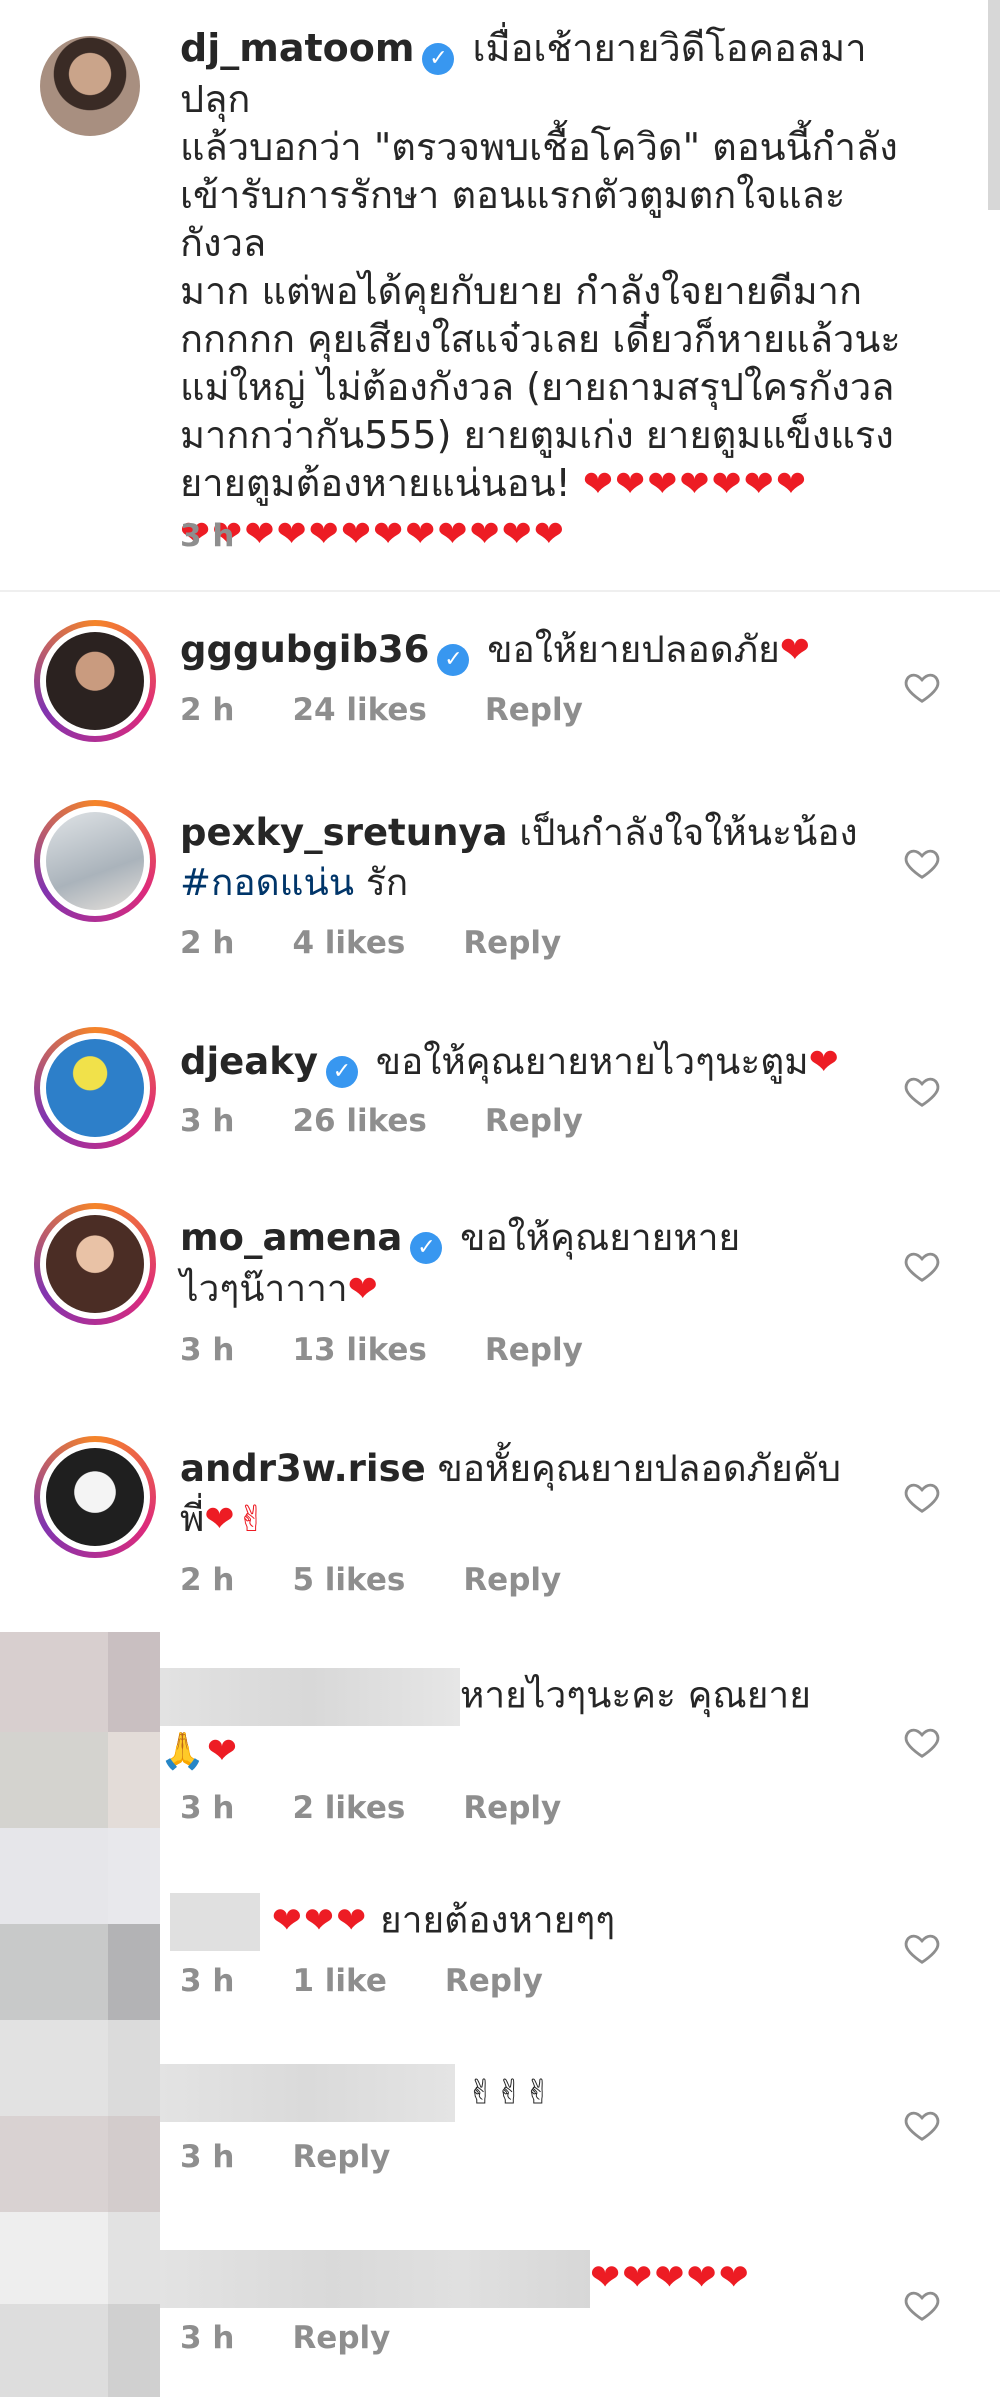 This screenshot has height=2397, width=1000. I want to click on victory-hand-emoji: ✌✌✌, so click(509, 2092).